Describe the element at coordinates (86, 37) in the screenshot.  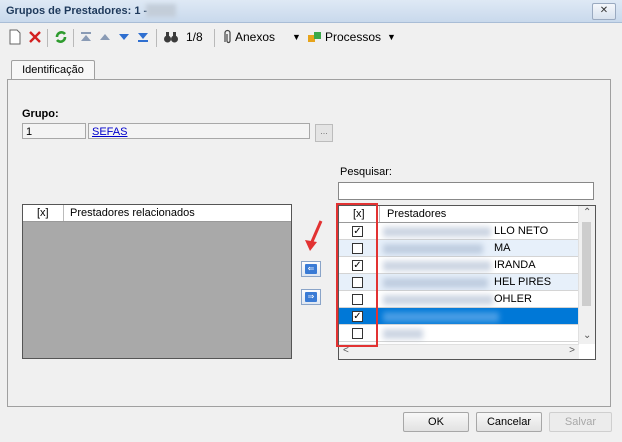
I see `first-record-icon` at that location.